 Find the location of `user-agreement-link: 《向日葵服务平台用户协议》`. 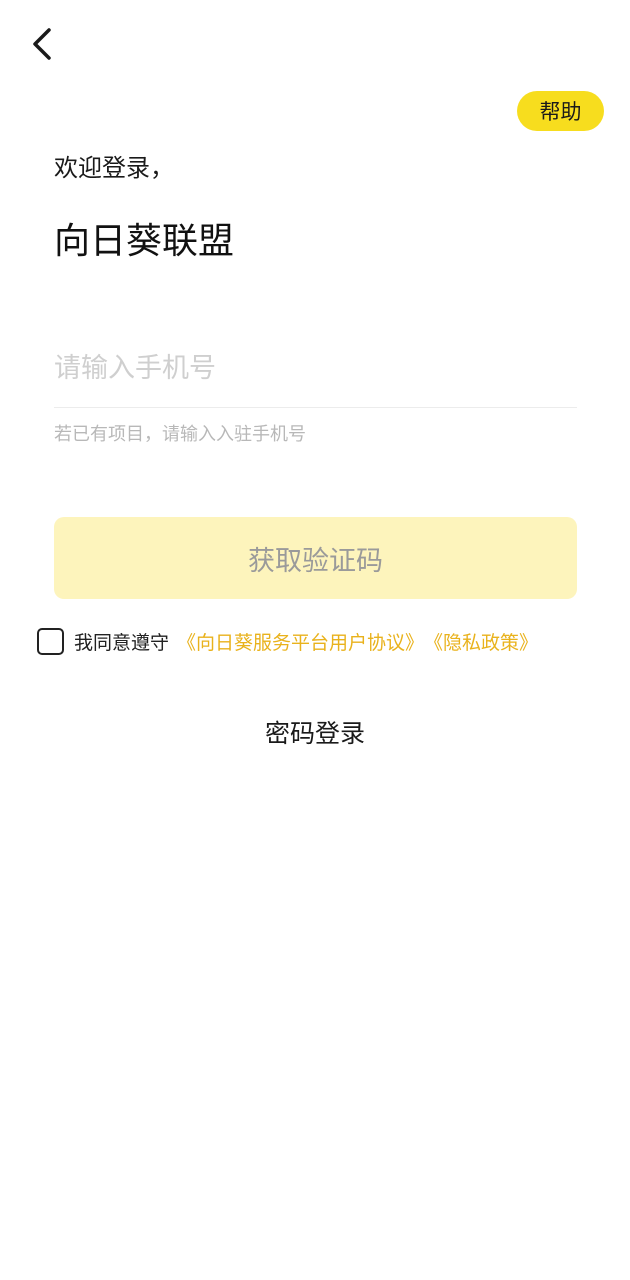

user-agreement-link: 《向日葵服务平台用户协议》 is located at coordinates (300, 641).